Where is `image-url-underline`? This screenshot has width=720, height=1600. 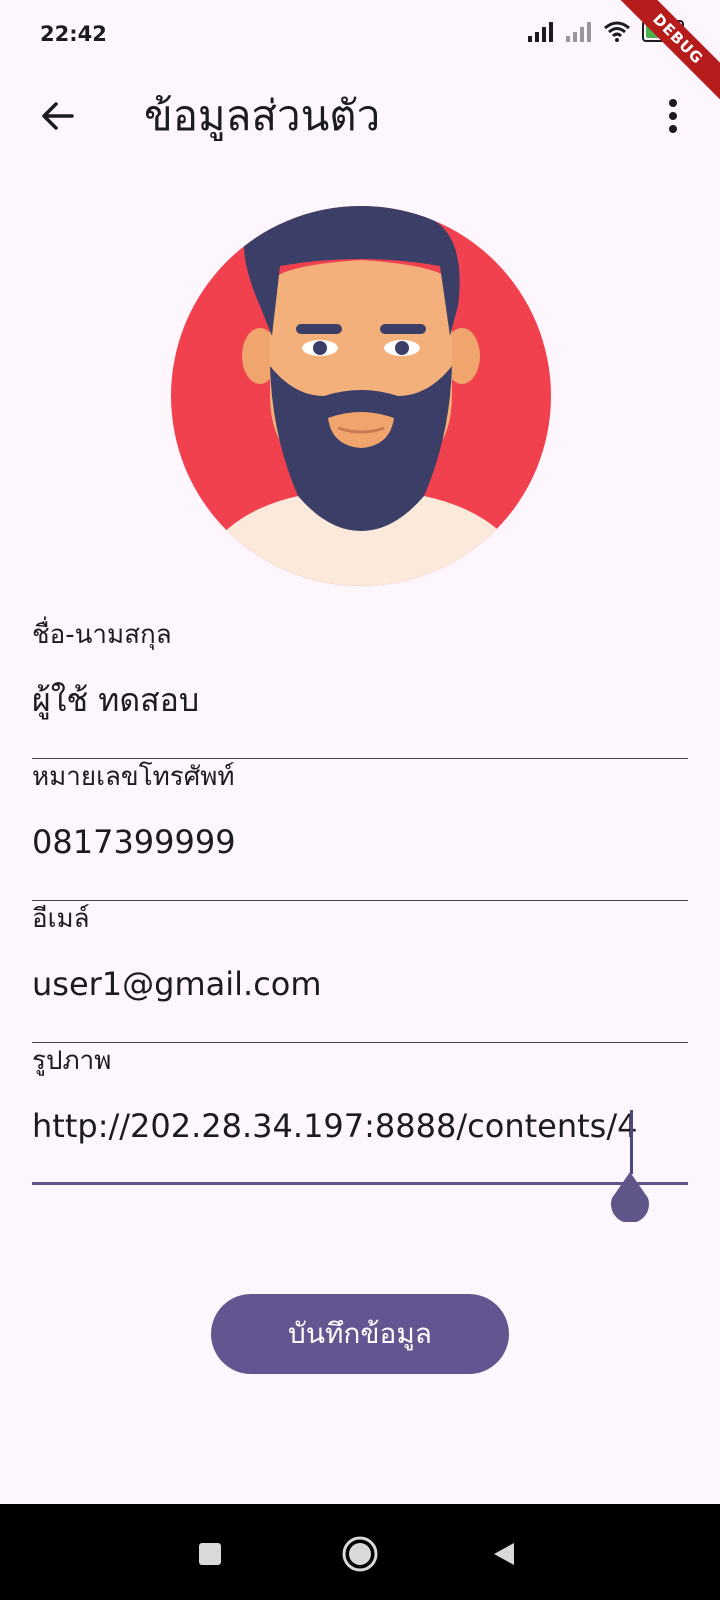
image-url-underline is located at coordinates (360, 1183).